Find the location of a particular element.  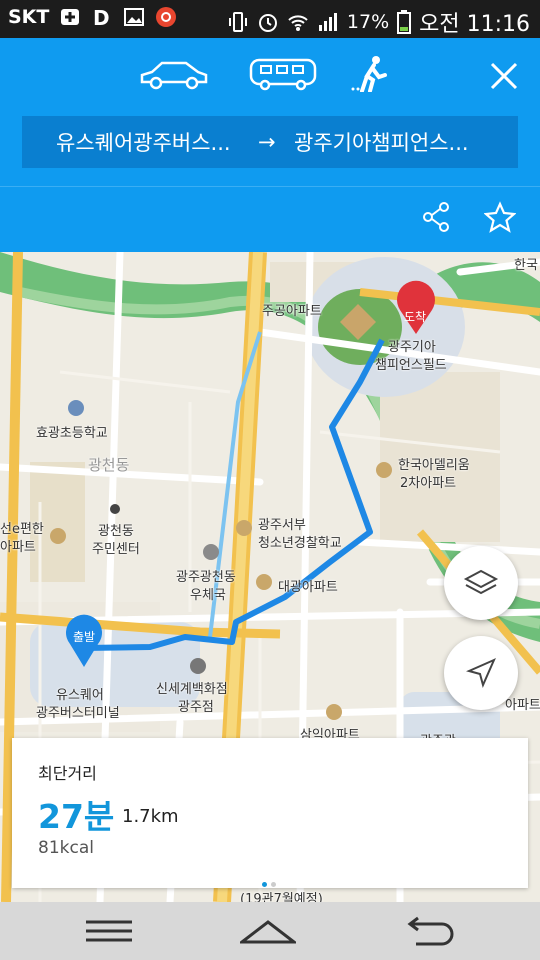

map-label: 신세계백화점 is located at coordinates (192, 689).